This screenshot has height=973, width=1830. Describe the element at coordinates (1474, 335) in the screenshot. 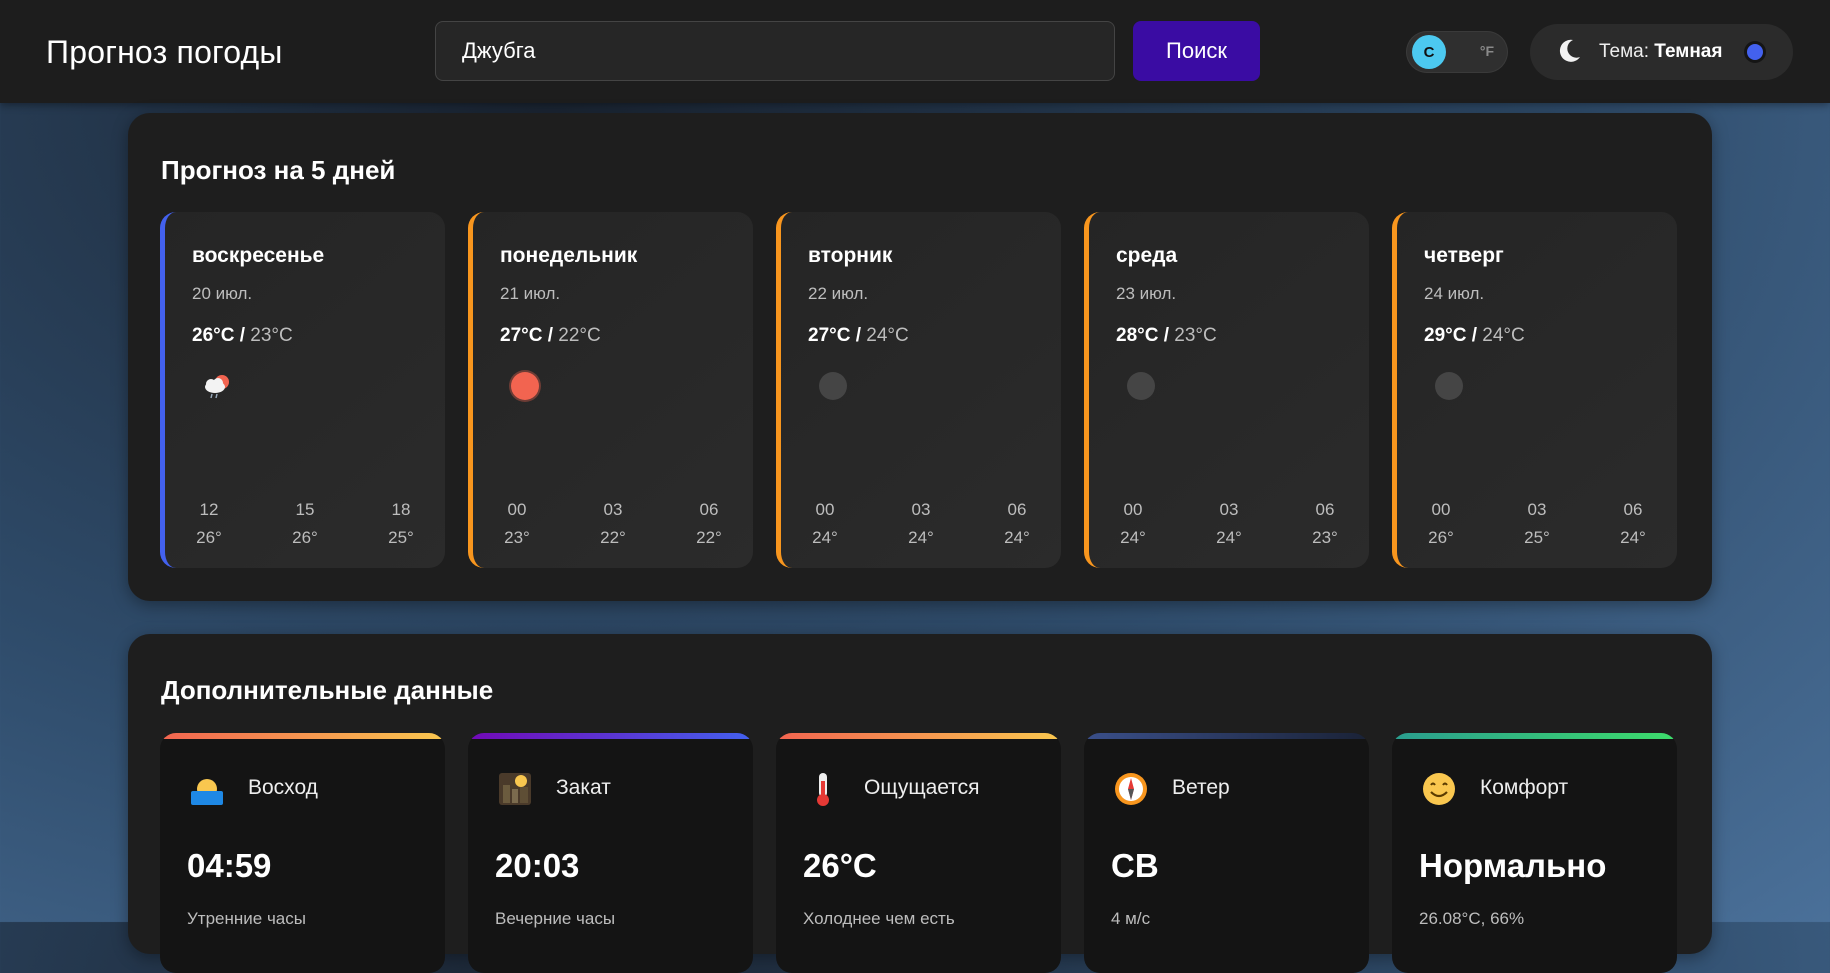

I see `day-temperature-range: 29°C / 24°C` at that location.